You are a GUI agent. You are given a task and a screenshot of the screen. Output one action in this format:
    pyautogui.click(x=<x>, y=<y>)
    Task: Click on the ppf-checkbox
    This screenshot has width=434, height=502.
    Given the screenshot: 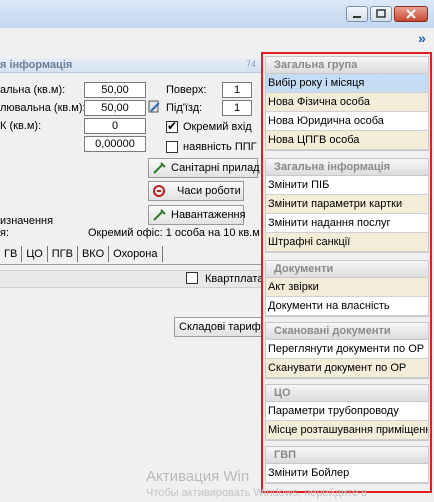 What is the action you would take?
    pyautogui.click(x=172, y=147)
    